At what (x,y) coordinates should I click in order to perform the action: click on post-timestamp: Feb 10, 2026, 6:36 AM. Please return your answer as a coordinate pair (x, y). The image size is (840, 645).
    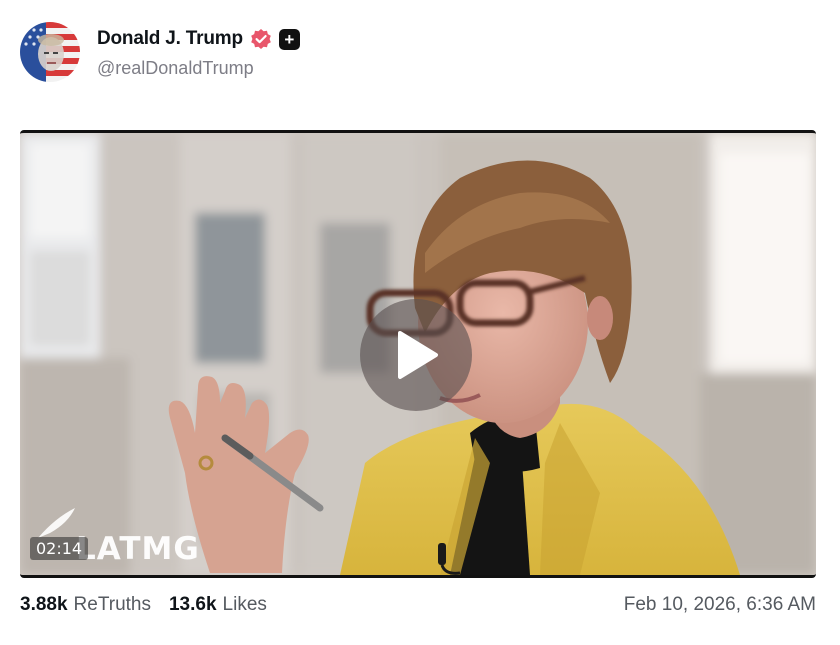
    Looking at the image, I should click on (720, 605).